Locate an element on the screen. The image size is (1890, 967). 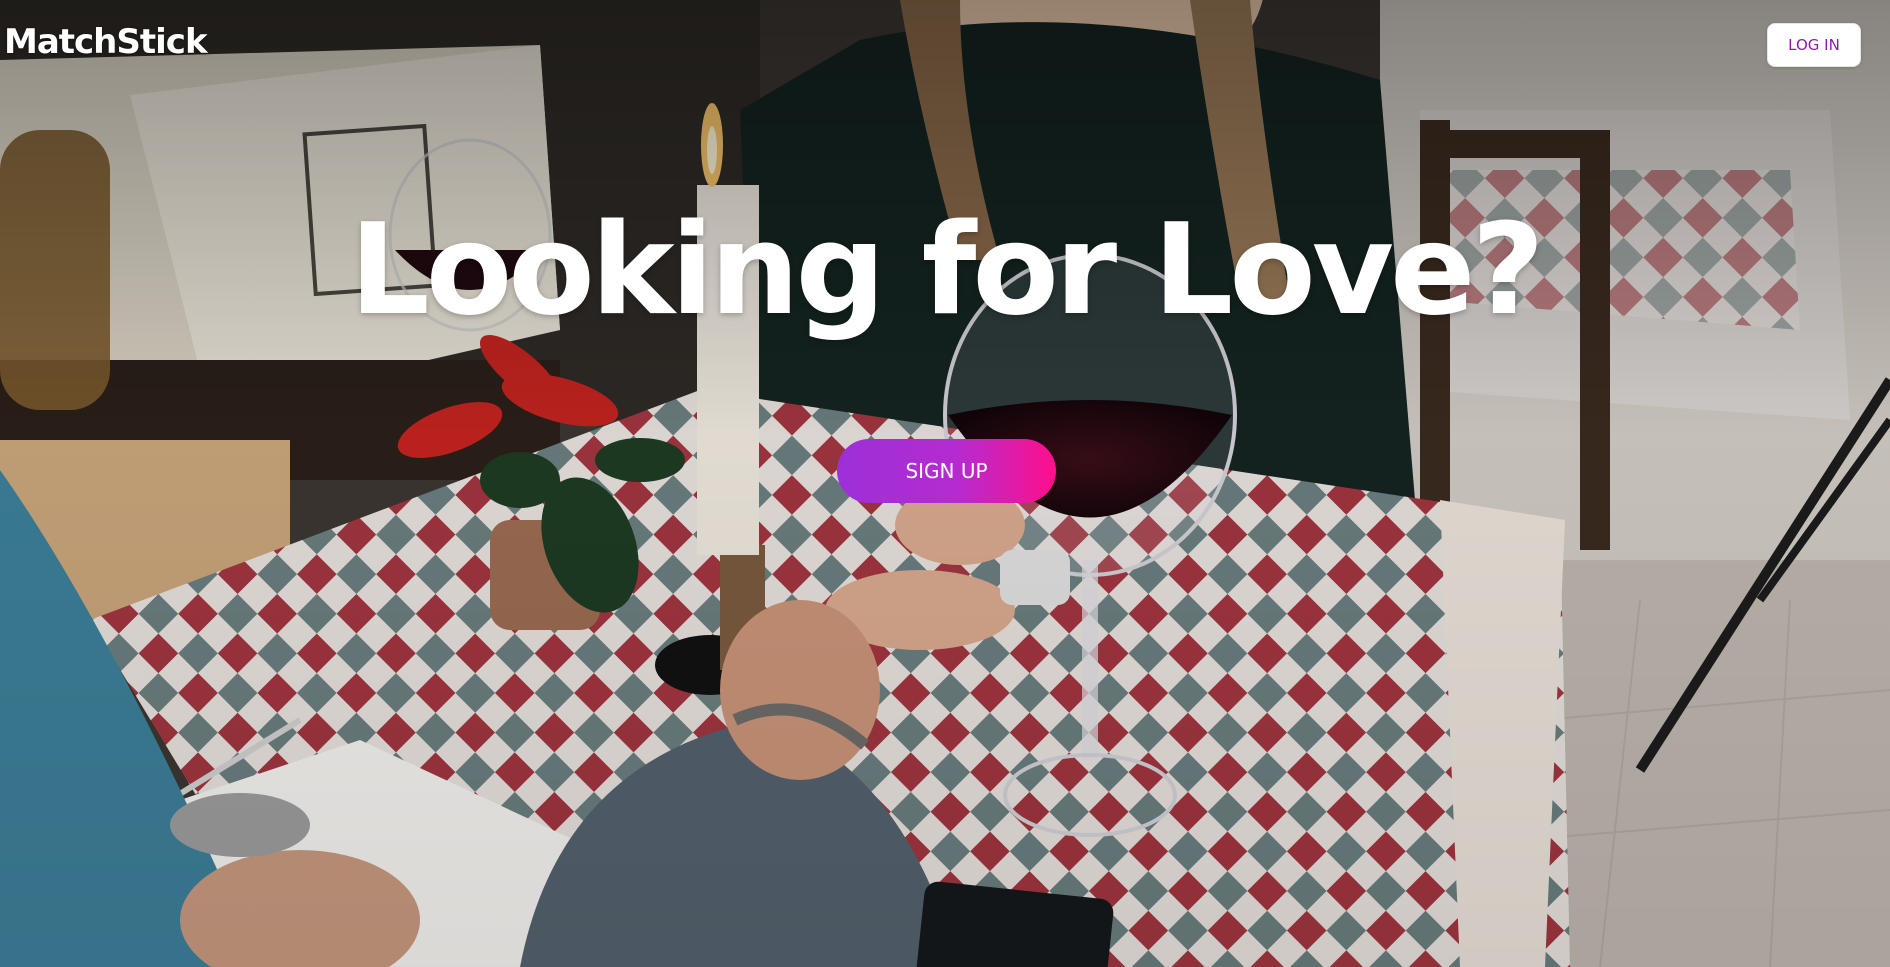
brand-logo: MatchStick is located at coordinates (106, 42).